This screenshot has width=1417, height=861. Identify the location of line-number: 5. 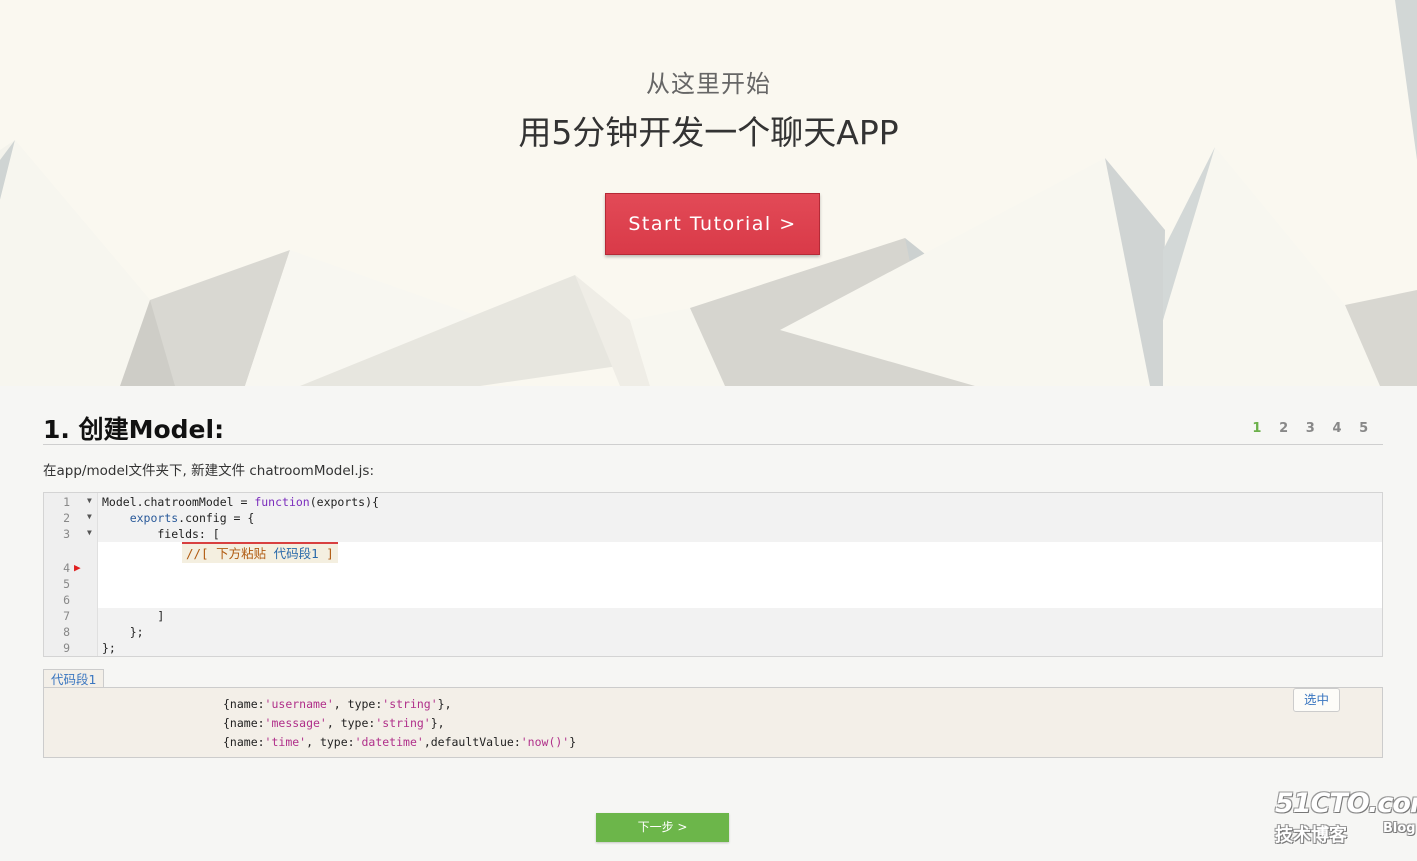
(66, 584).